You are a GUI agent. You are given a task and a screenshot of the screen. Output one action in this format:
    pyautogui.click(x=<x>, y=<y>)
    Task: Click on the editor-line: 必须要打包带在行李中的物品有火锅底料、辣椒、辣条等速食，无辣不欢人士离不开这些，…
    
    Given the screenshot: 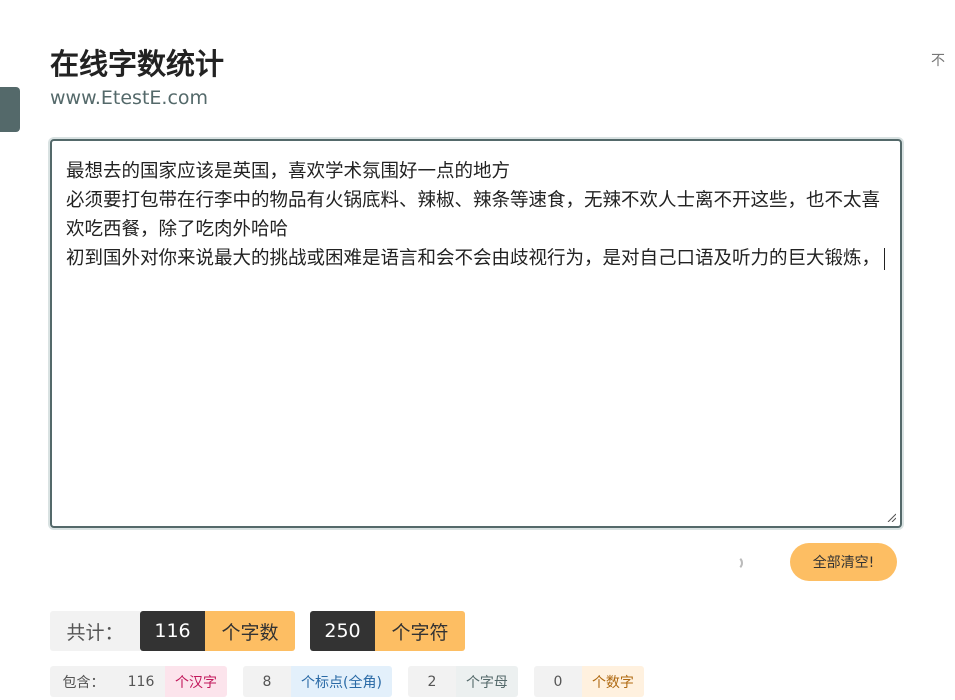 What is the action you would take?
    pyautogui.click(x=473, y=215)
    